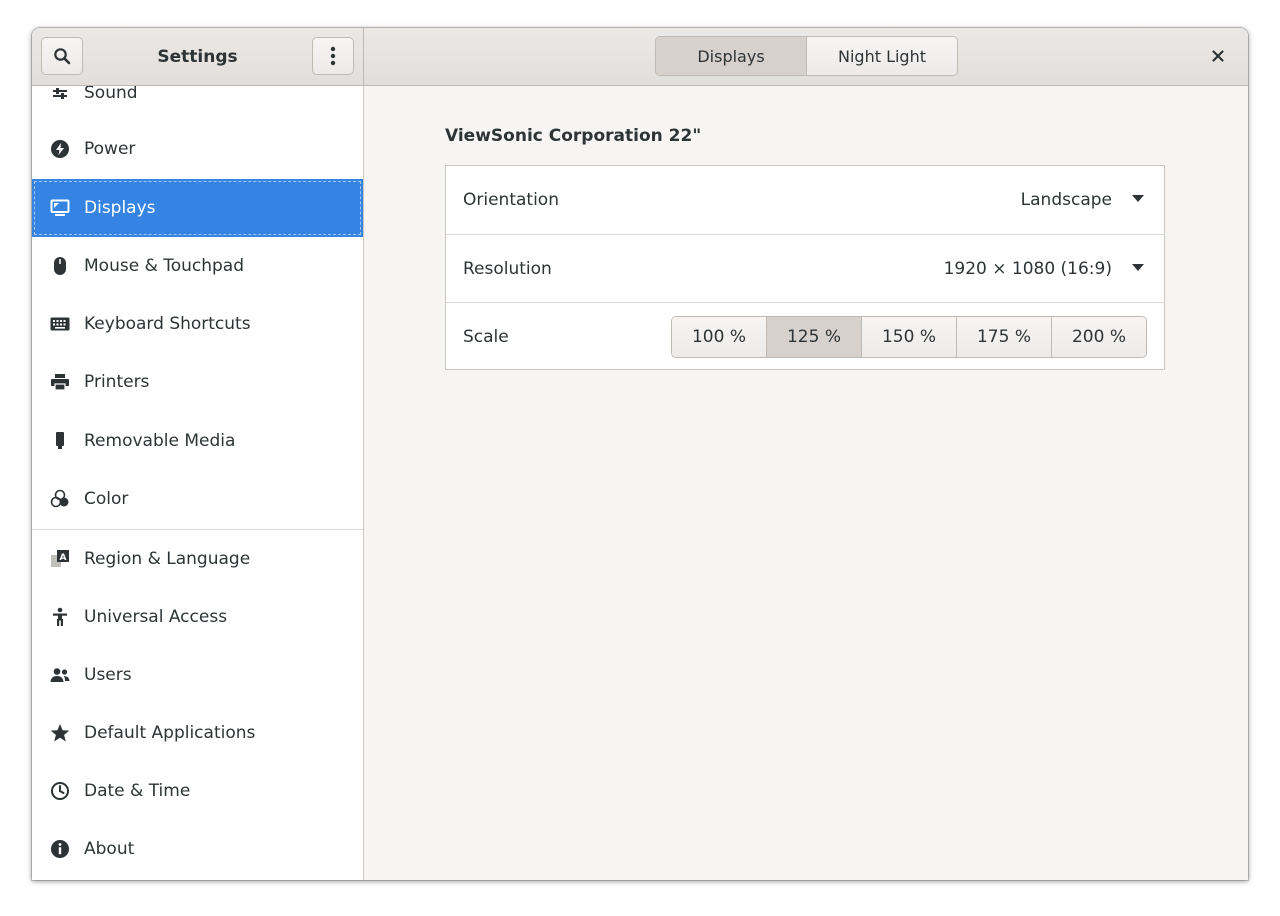 The height and width of the screenshot is (916, 1280). Describe the element at coordinates (60, 733) in the screenshot. I see `star-icon` at that location.